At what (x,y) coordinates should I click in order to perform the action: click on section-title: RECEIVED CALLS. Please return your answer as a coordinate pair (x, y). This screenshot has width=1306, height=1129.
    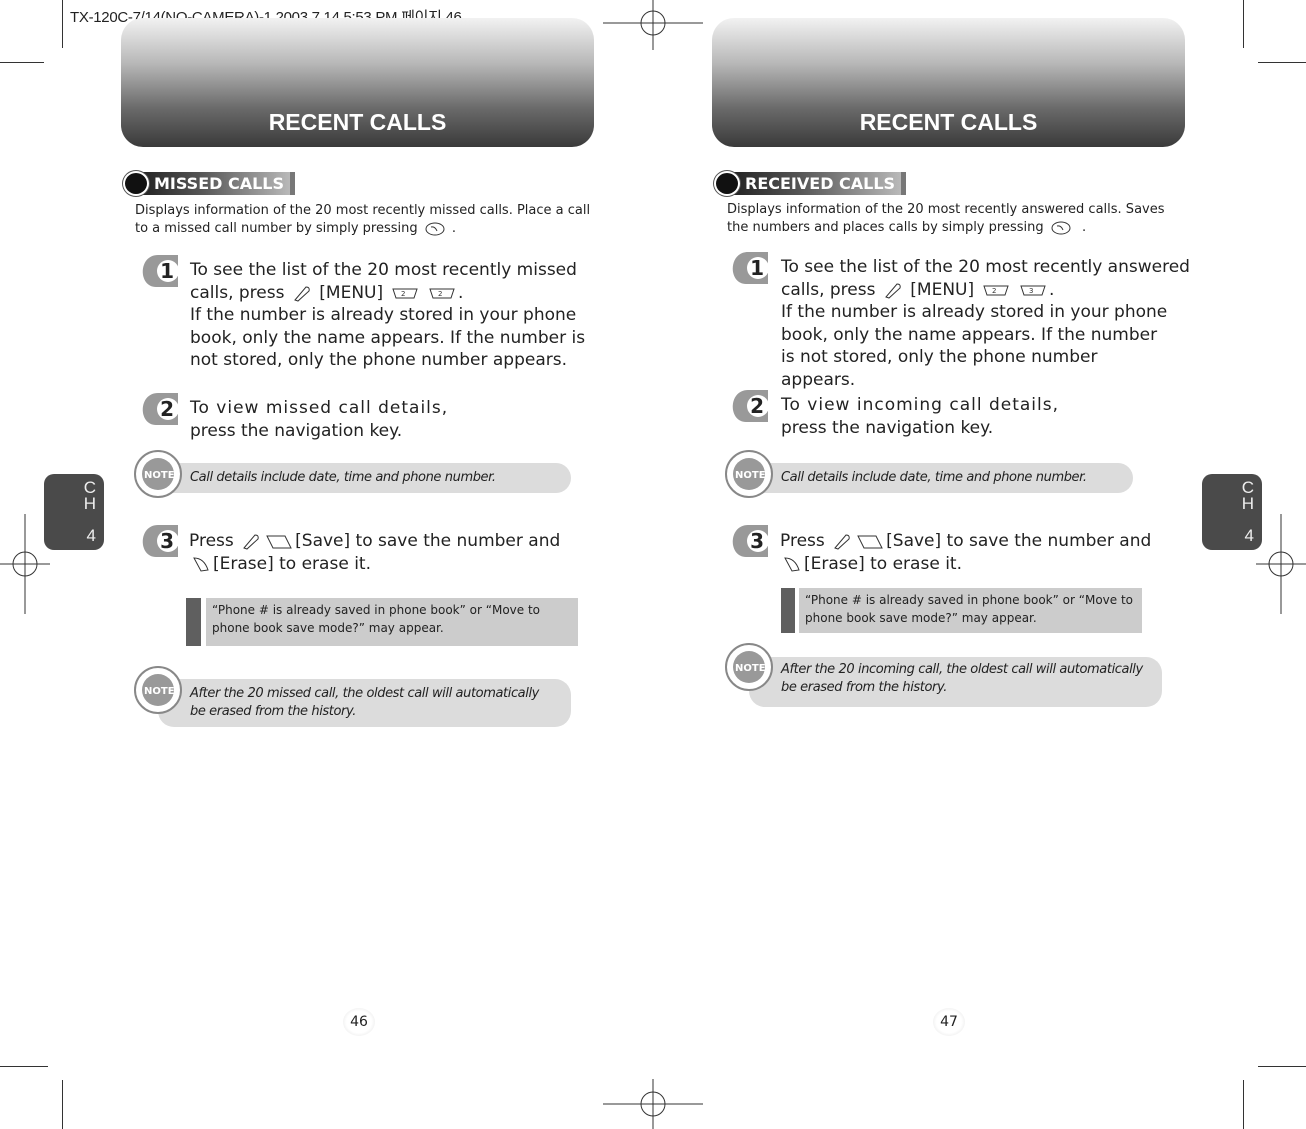
    Looking at the image, I should click on (817, 183).